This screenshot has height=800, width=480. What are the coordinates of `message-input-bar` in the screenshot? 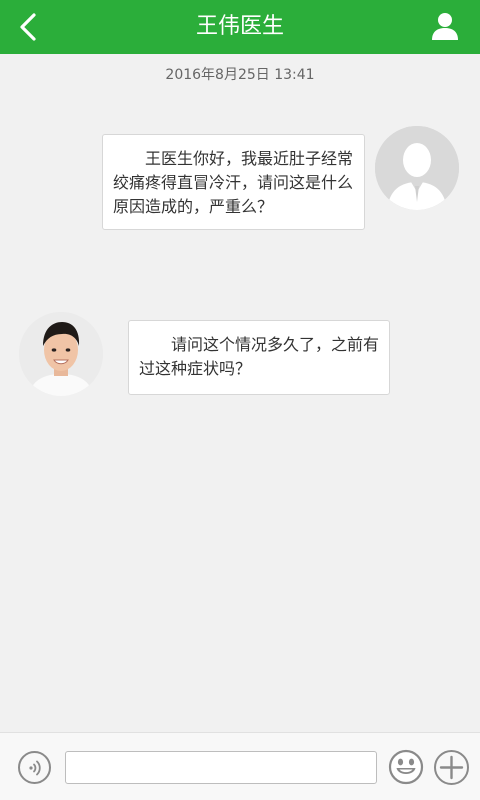 It's located at (240, 766).